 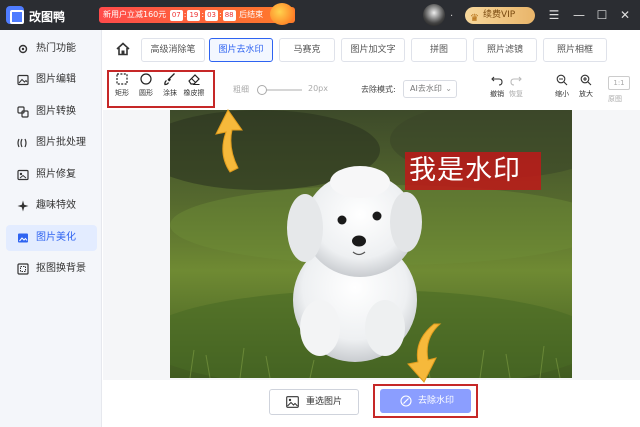 What do you see at coordinates (562, 94) in the screenshot?
I see `zoom-out-label: 缩小` at bounding box center [562, 94].